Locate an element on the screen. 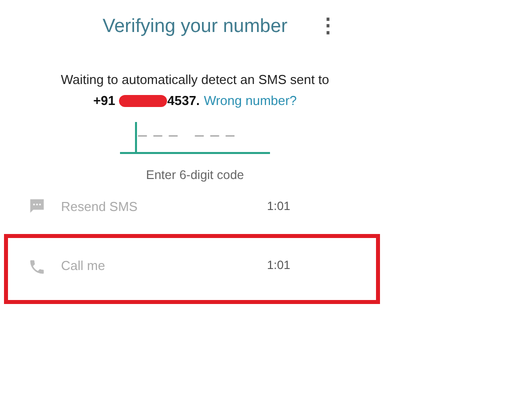 The height and width of the screenshot is (419, 519). message-icon is located at coordinates (37, 206).